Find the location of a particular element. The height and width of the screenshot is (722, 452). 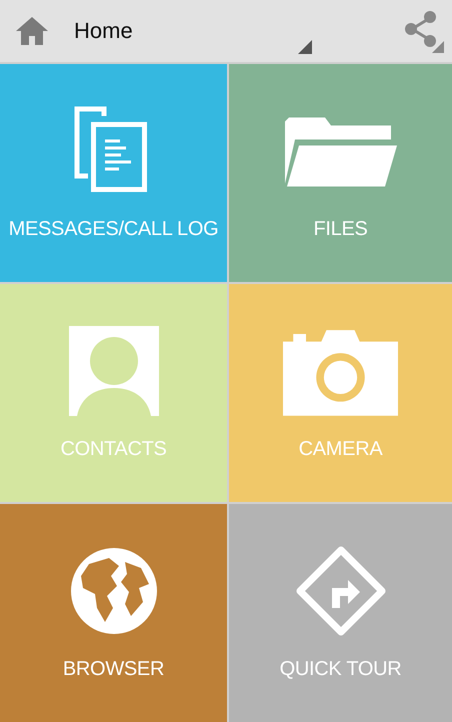

tile-label: BROWSER is located at coordinates (113, 669).